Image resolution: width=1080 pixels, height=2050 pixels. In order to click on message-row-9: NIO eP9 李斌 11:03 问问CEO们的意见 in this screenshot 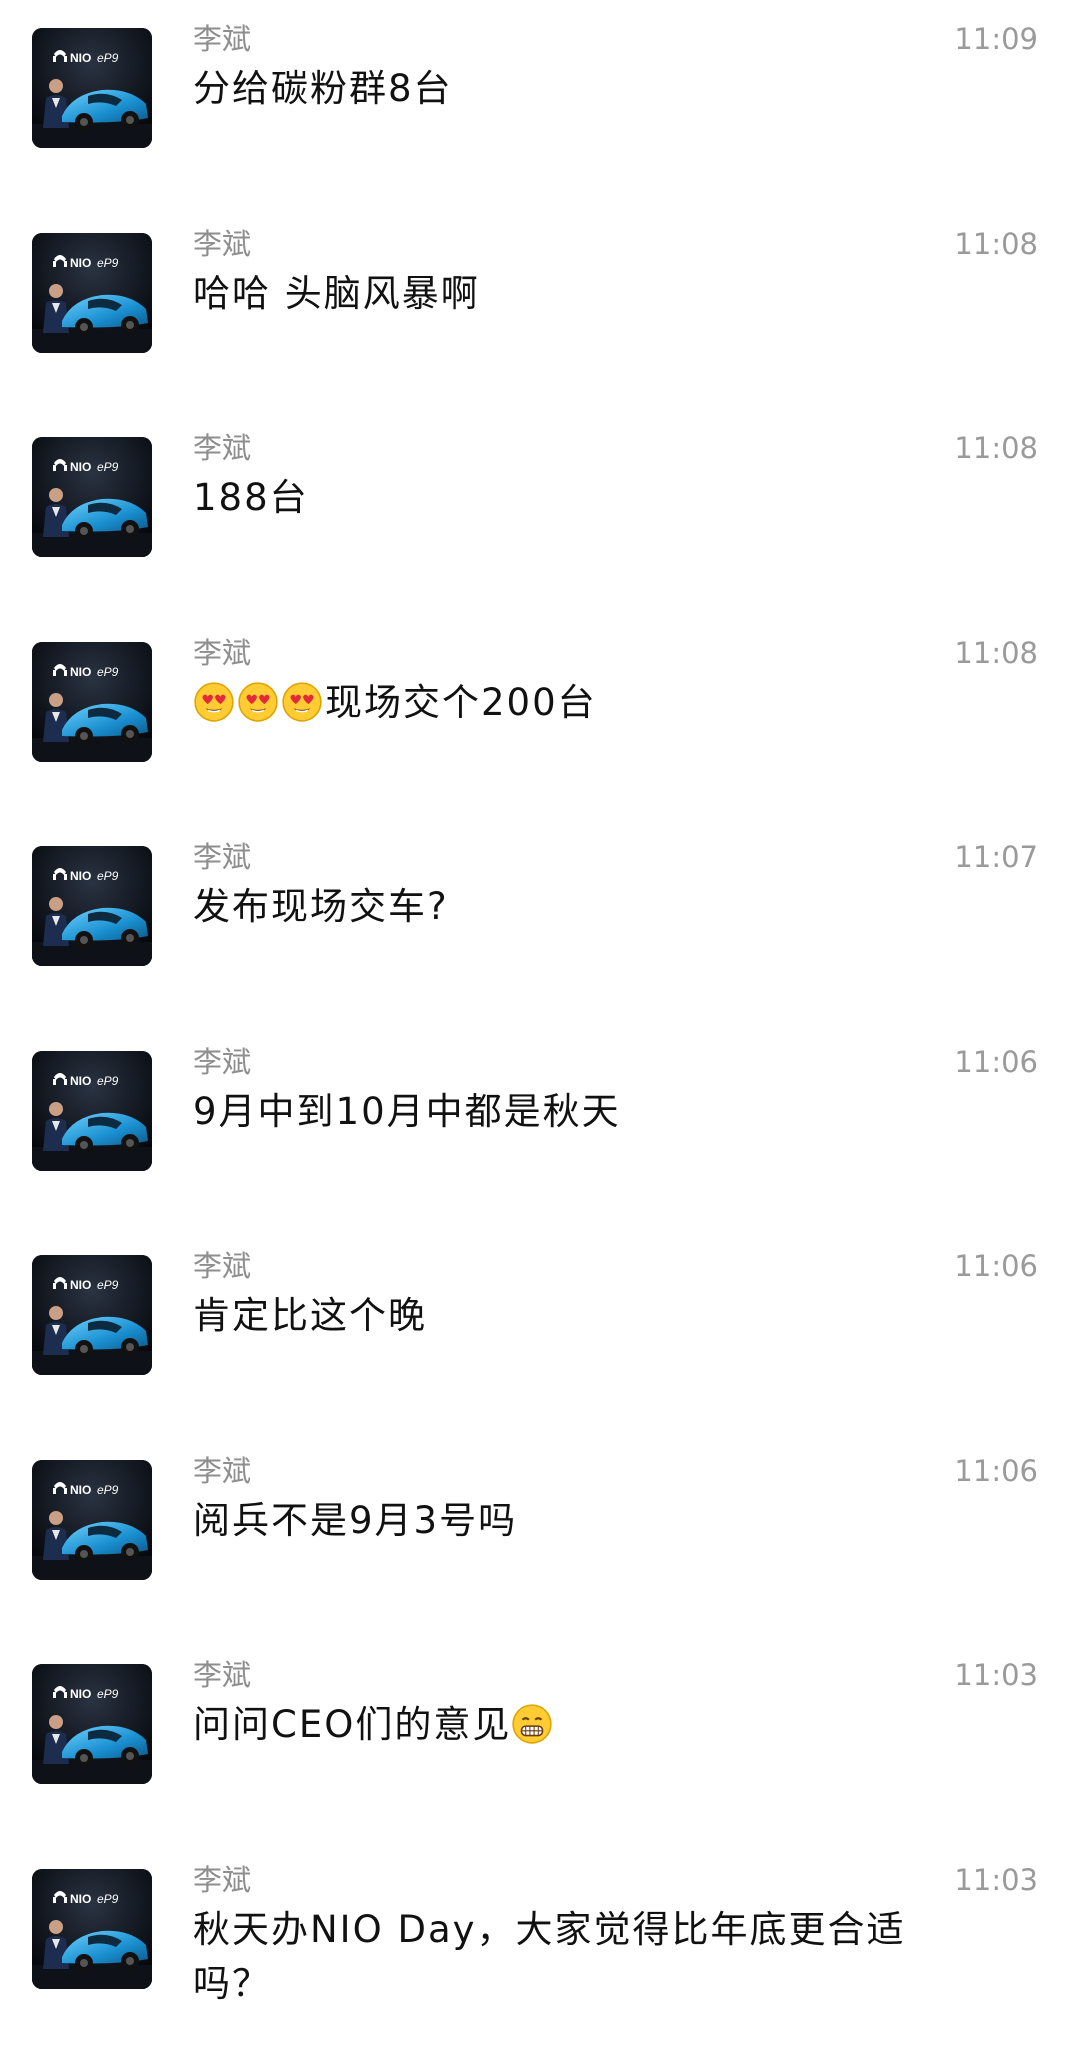, I will do `click(540, 1736)`.